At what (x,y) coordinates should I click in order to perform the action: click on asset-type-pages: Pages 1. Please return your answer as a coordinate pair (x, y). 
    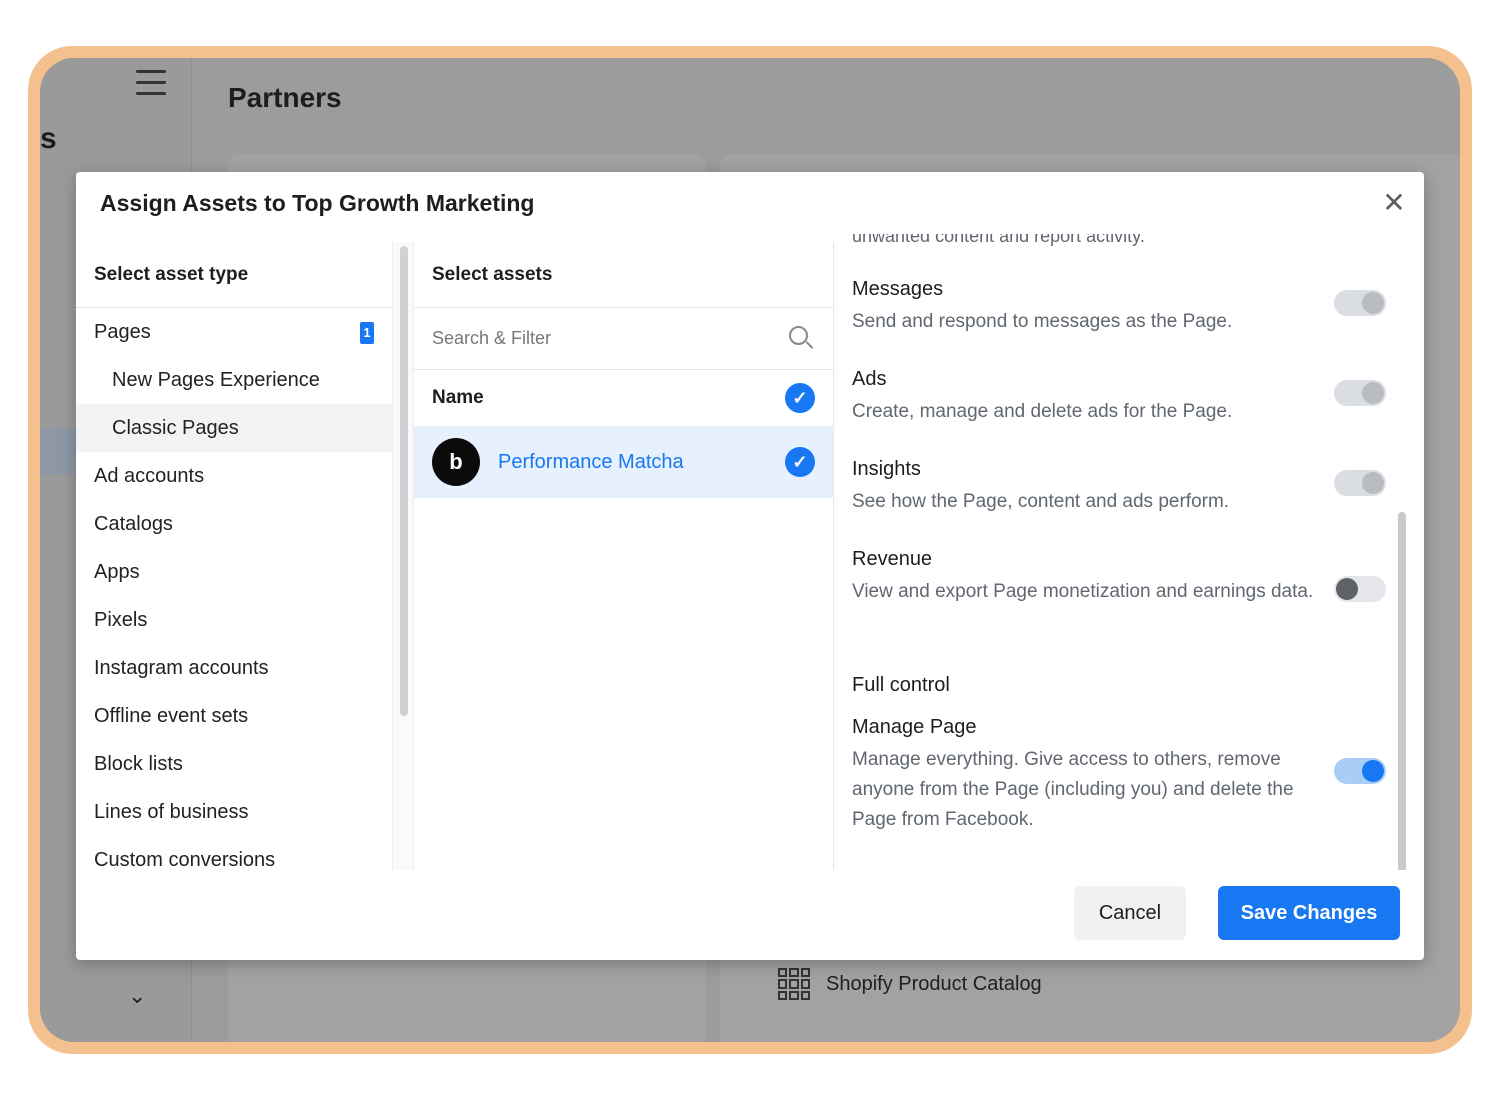
    Looking at the image, I should click on (234, 332).